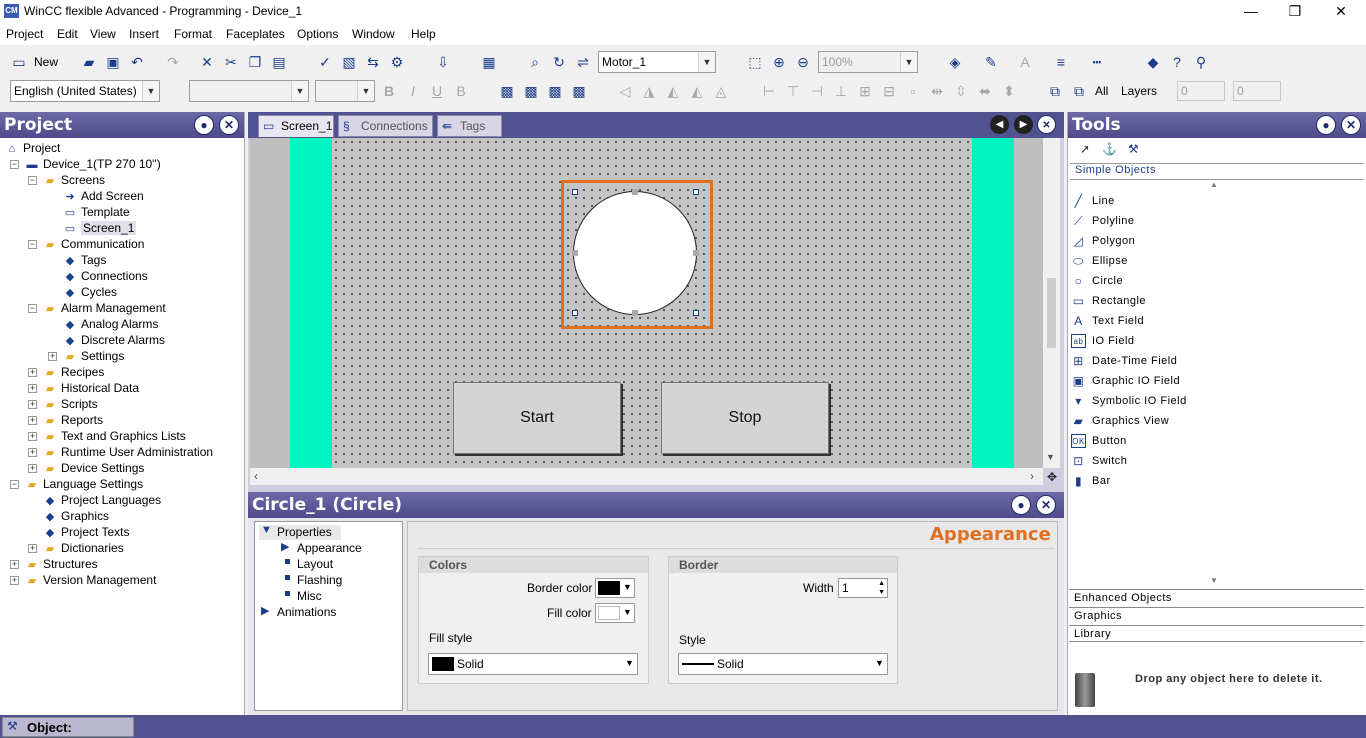 The width and height of the screenshot is (1366, 738). Describe the element at coordinates (1055, 91) in the screenshot. I see `layers-icon: ⧉` at that location.